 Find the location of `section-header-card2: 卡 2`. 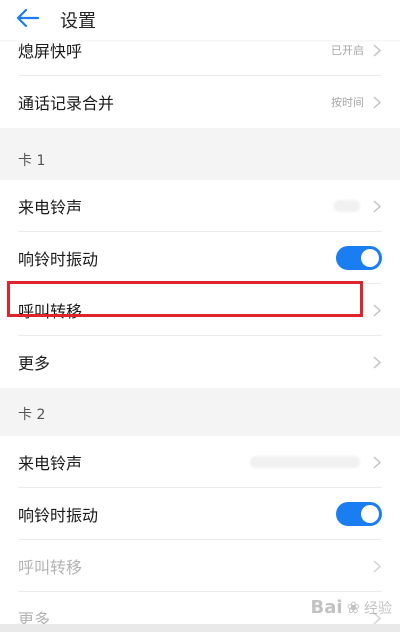

section-header-card2: 卡 2 is located at coordinates (200, 412).